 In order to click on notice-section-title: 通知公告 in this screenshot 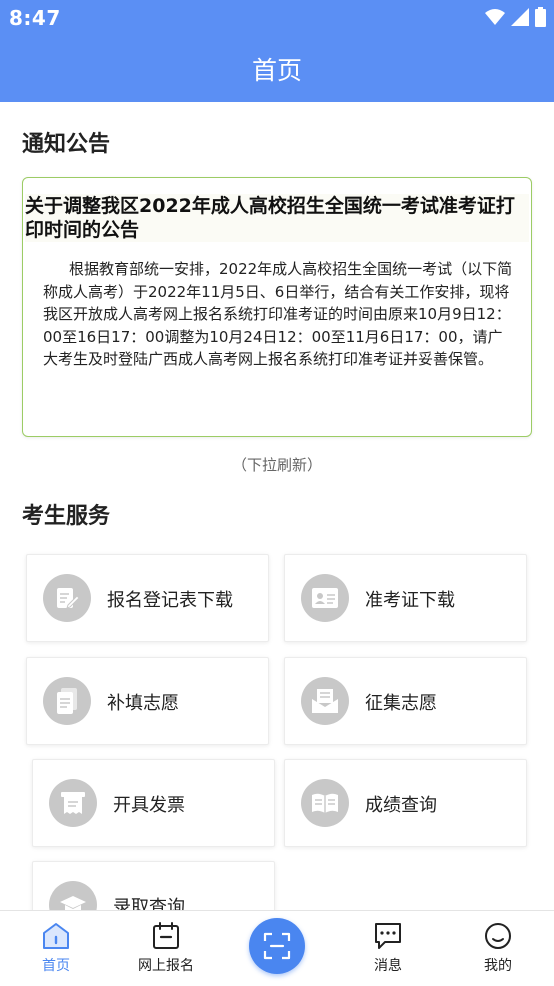, I will do `click(66, 144)`.